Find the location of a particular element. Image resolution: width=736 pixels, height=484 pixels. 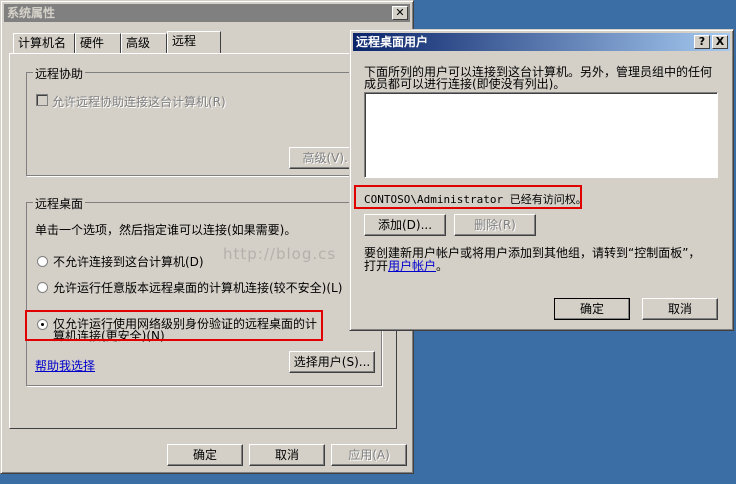

hint-suffix: 。 is located at coordinates (442, 266).